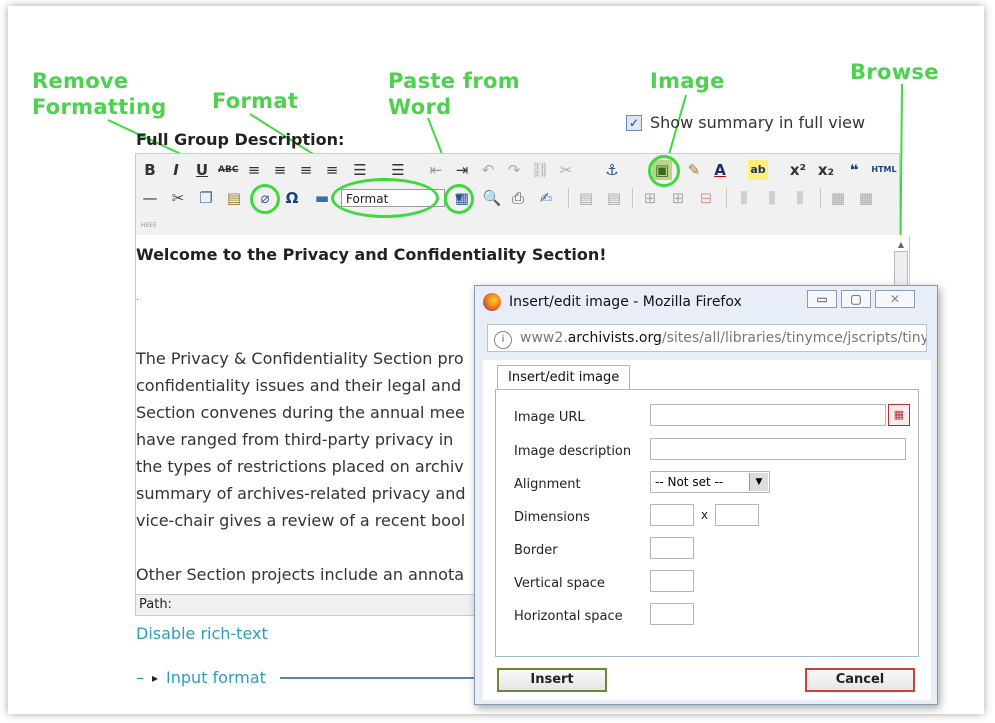  I want to click on anchor-icon: ⚓, so click(612, 170).